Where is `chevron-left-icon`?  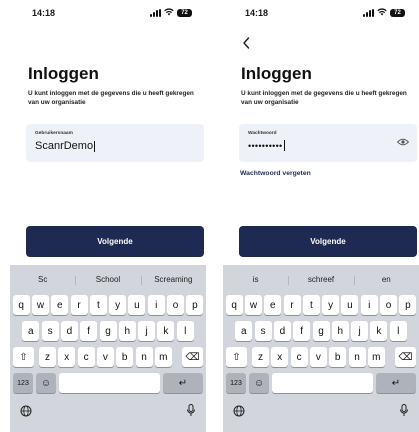
chevron-left-icon is located at coordinates (246, 43).